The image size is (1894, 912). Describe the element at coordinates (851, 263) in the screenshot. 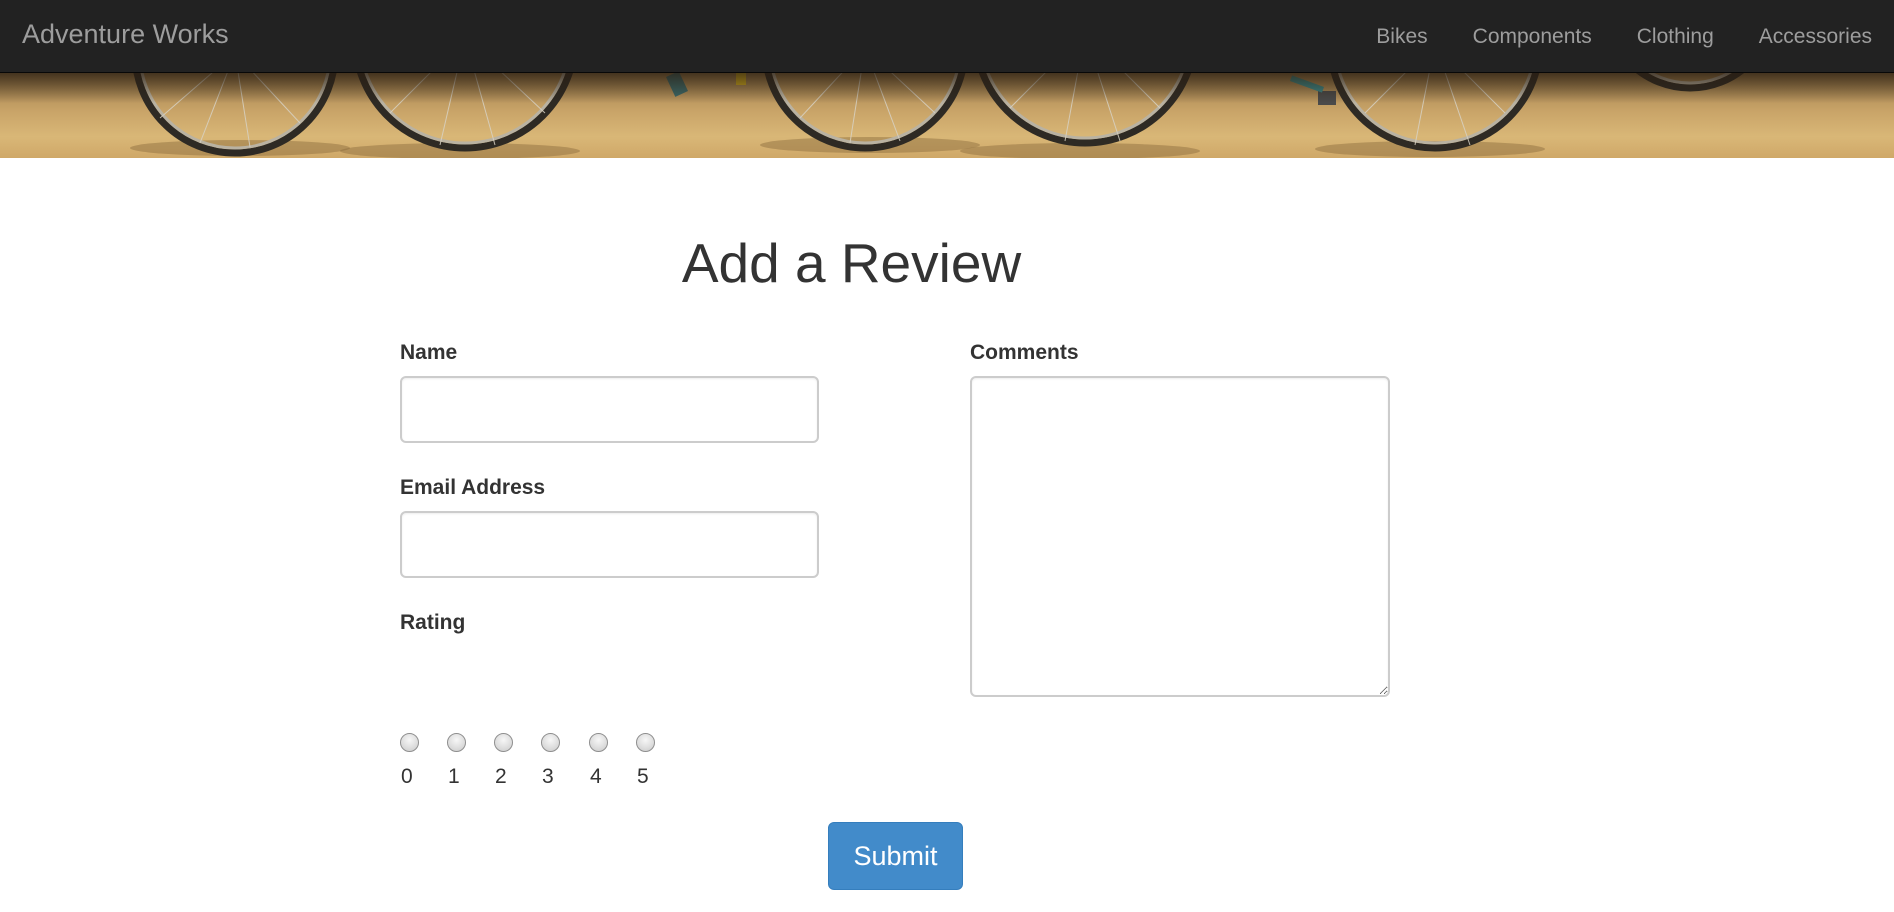

I see `page-title: Add a Review` at that location.